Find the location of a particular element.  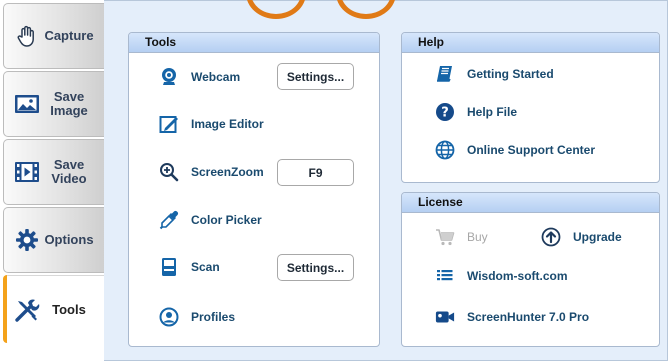

help-item-getting-started: Getting Started is located at coordinates (494, 74).